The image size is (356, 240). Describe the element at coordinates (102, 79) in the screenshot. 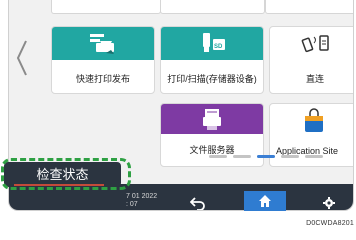

I see `tile-label: 快速打印发布` at that location.